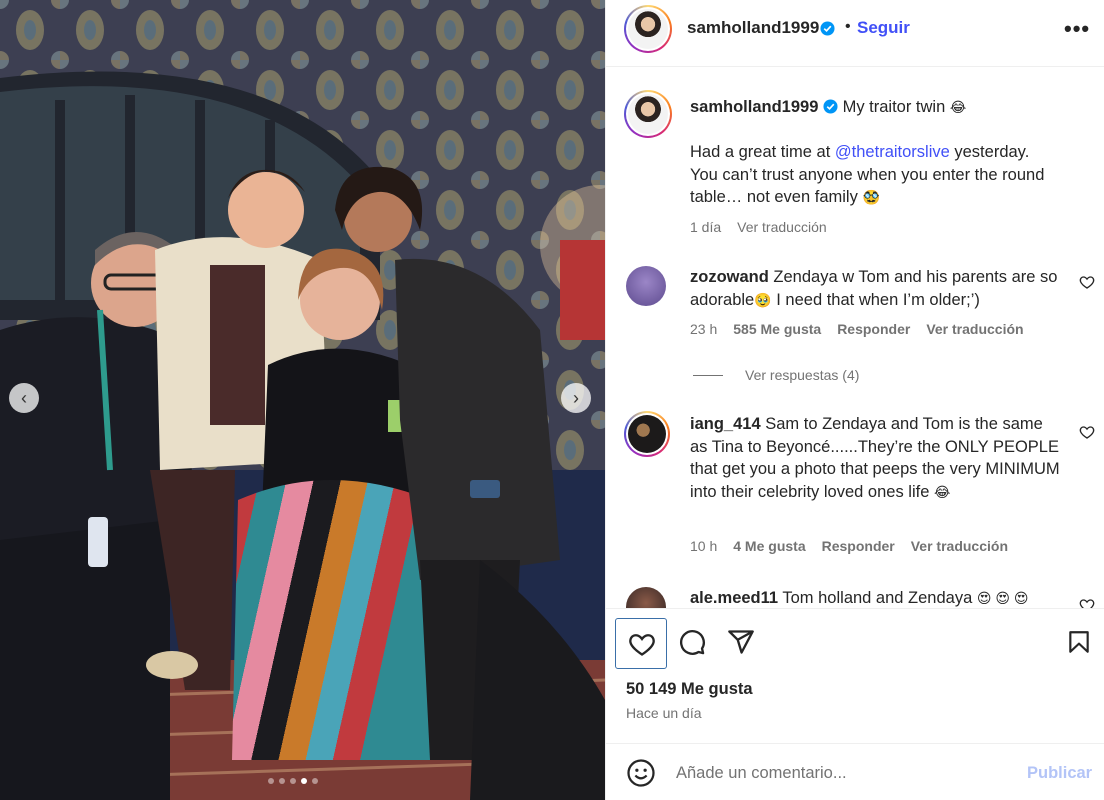 Image resolution: width=1104 pixels, height=800 pixels. Describe the element at coordinates (1079, 642) in the screenshot. I see `bookmark-icon` at that location.